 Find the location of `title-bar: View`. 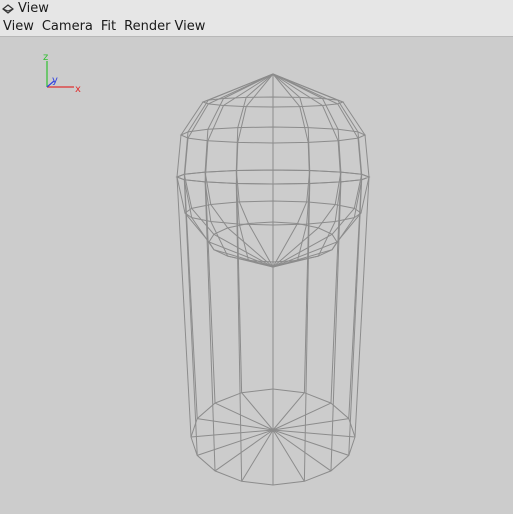

title-bar: View is located at coordinates (256, 8).